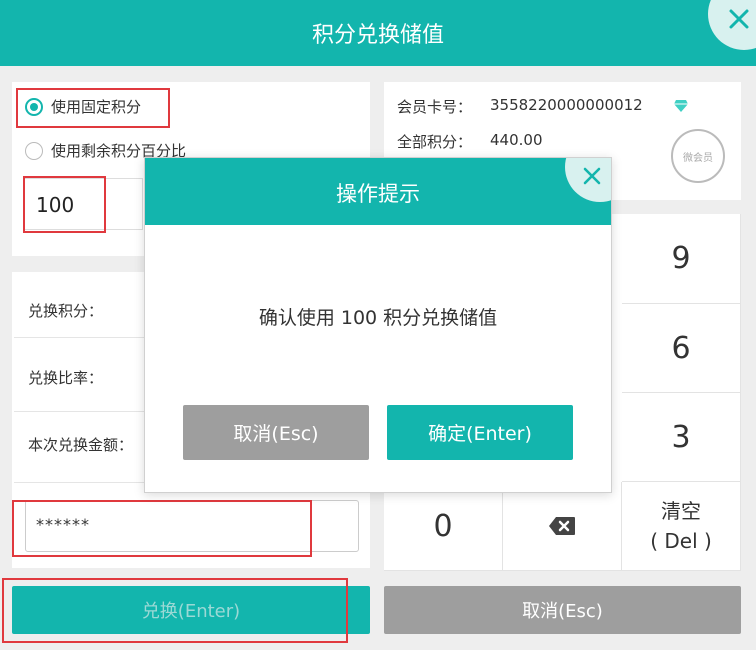 Image resolution: width=756 pixels, height=650 pixels. What do you see at coordinates (377, 35) in the screenshot?
I see `window-title: 积分兑换储值` at bounding box center [377, 35].